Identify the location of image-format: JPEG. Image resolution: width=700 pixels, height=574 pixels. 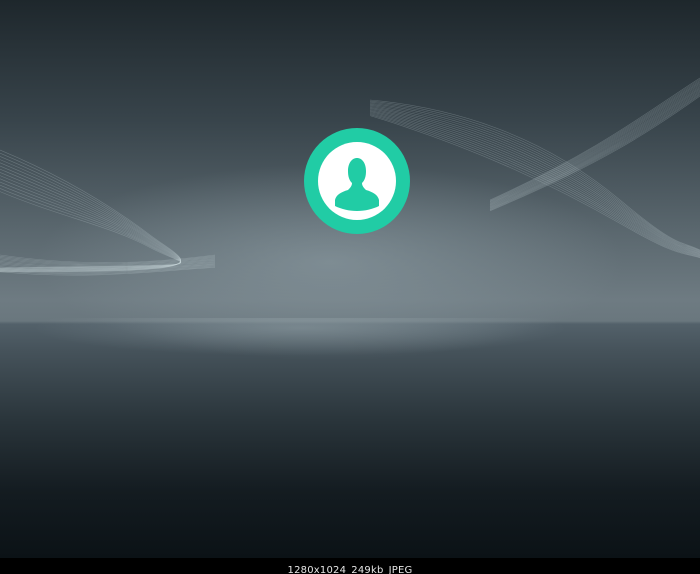
(400, 569).